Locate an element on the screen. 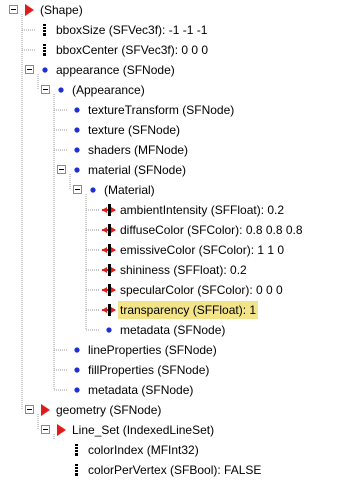 This screenshot has width=360, height=480. tree-node-label: lineProperties (SFNode) is located at coordinates (152, 350).